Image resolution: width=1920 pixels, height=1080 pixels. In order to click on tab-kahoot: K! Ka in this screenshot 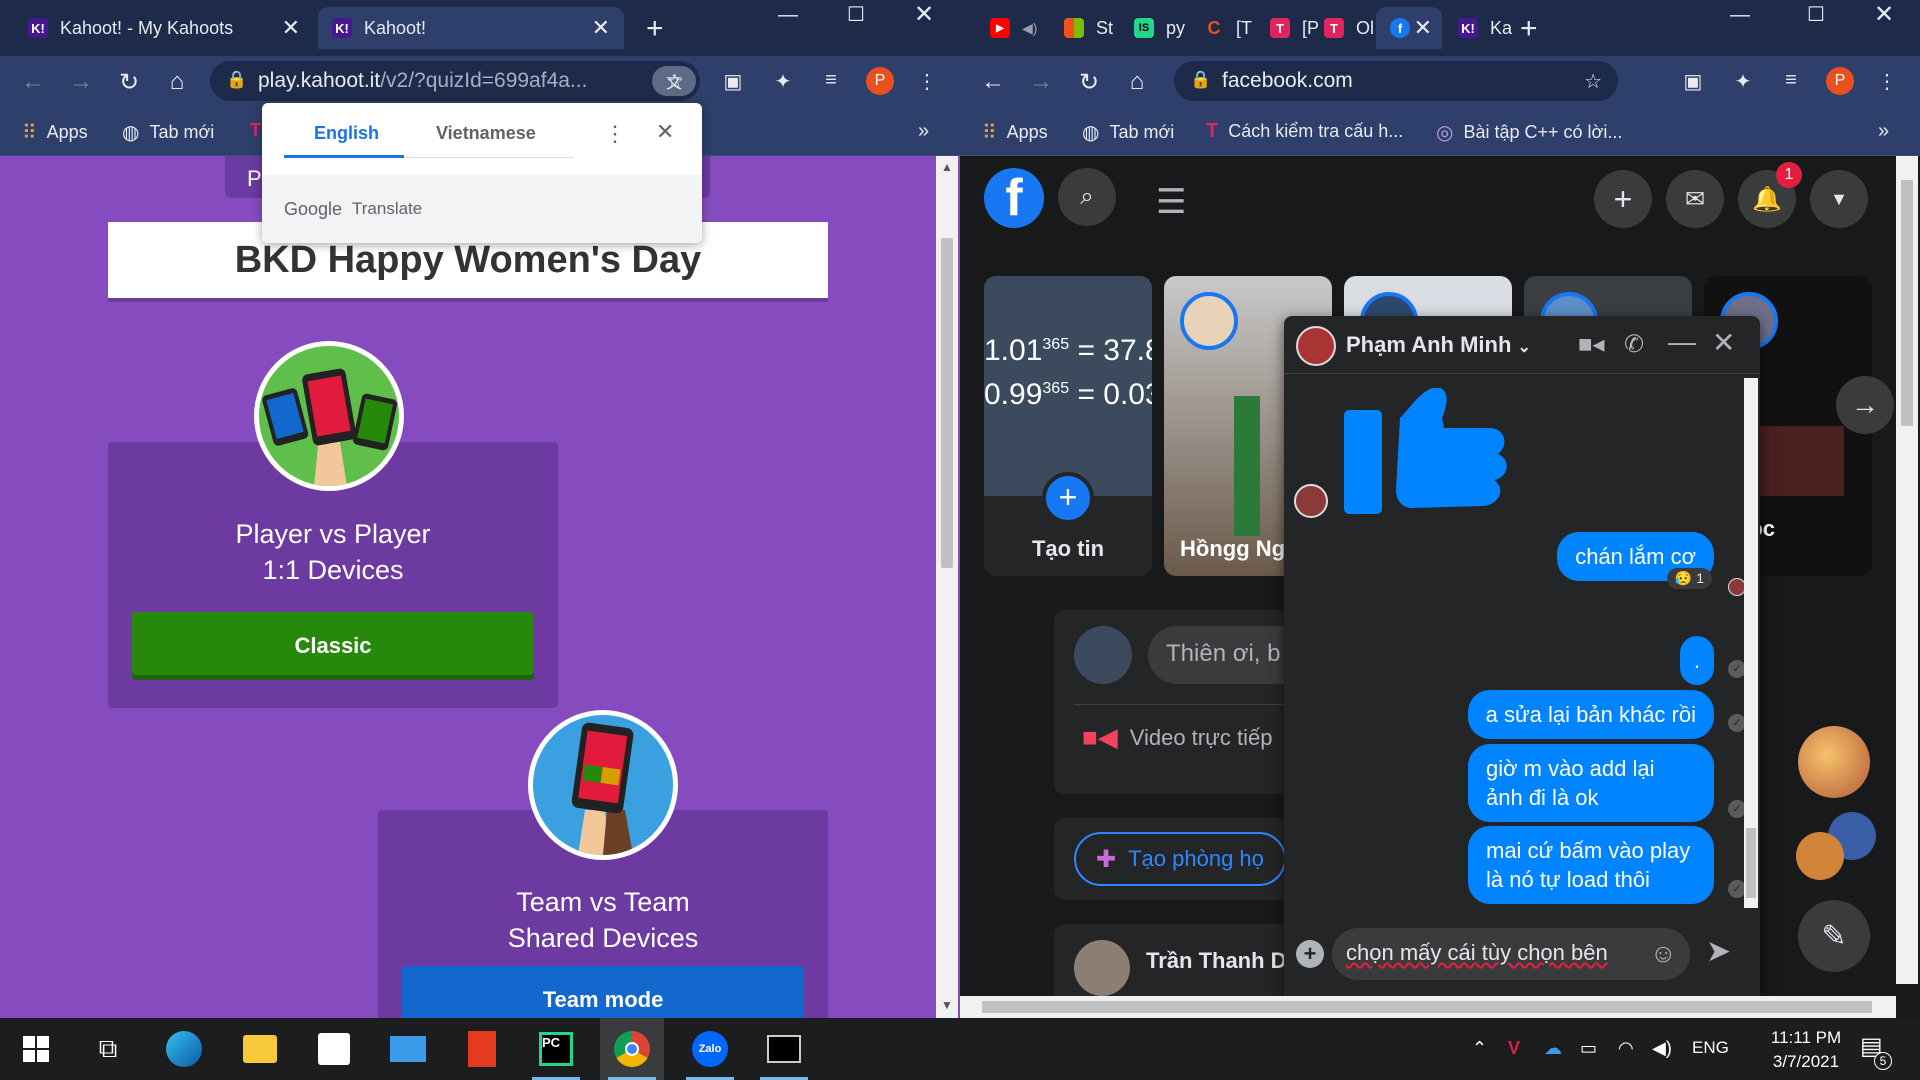, I will do `click(1478, 28)`.